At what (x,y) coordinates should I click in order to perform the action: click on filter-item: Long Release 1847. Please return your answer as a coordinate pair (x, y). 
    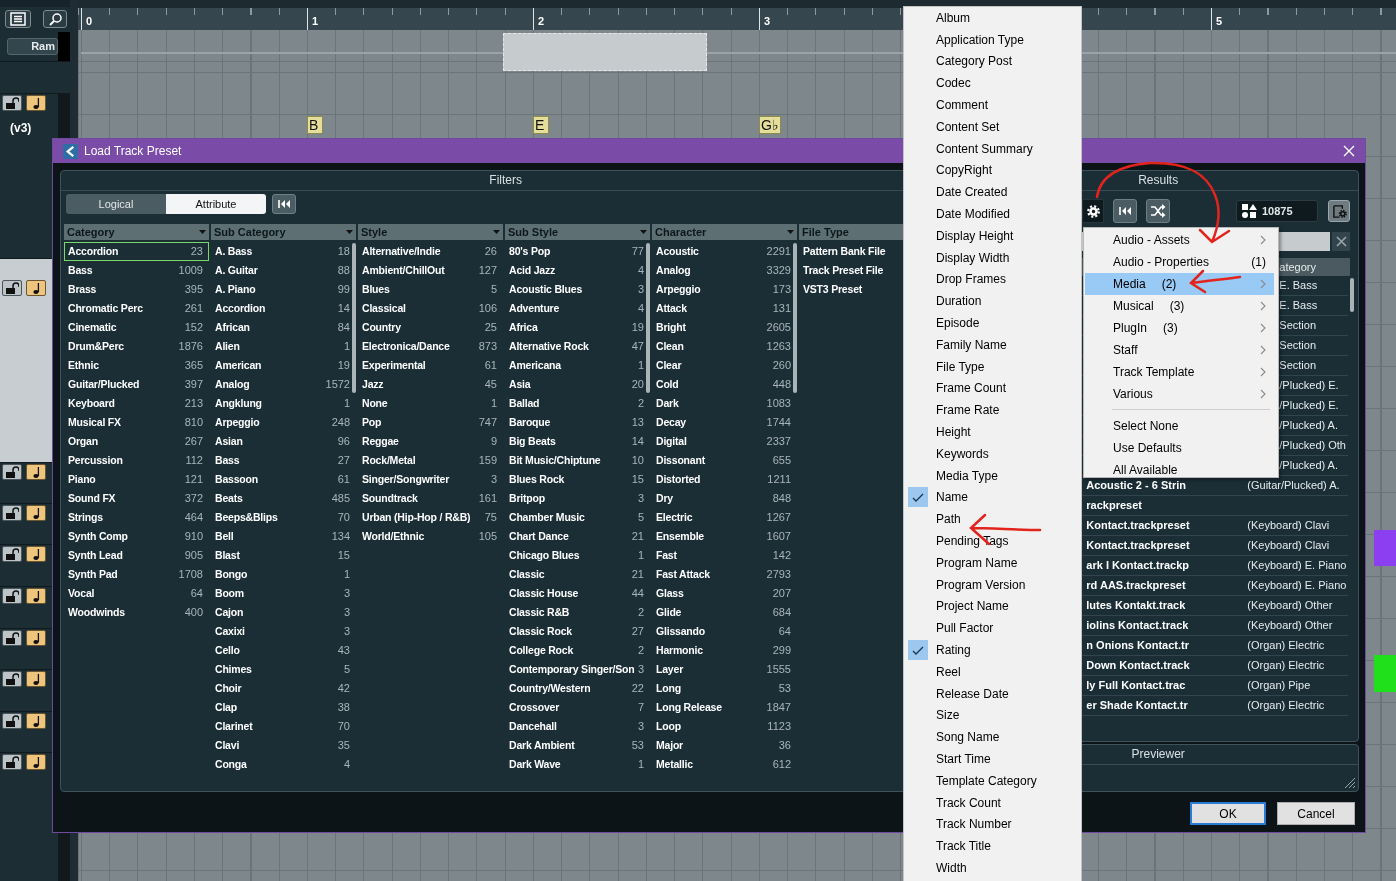
    Looking at the image, I should click on (724, 707).